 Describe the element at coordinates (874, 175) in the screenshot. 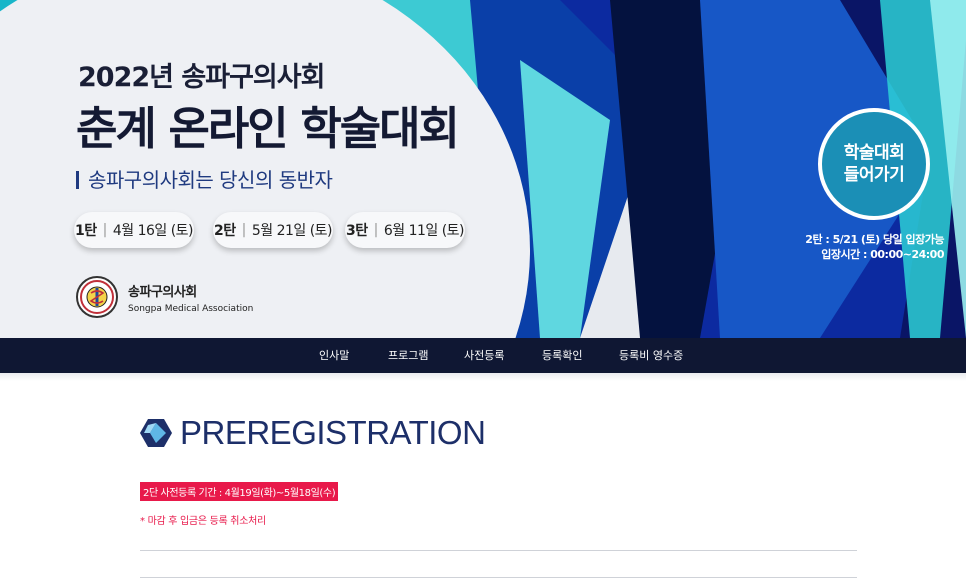

I see `enter-button-line-2: 들어가기` at that location.